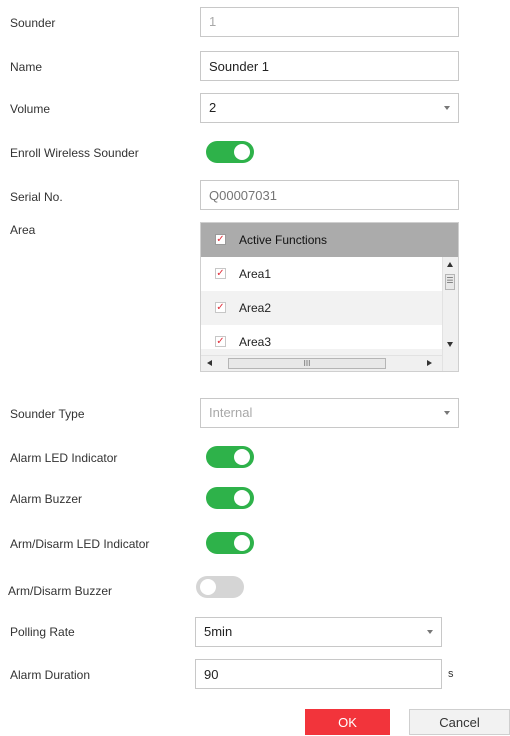  Describe the element at coordinates (47, 414) in the screenshot. I see `sounder-type-label: Sounder Type` at that location.